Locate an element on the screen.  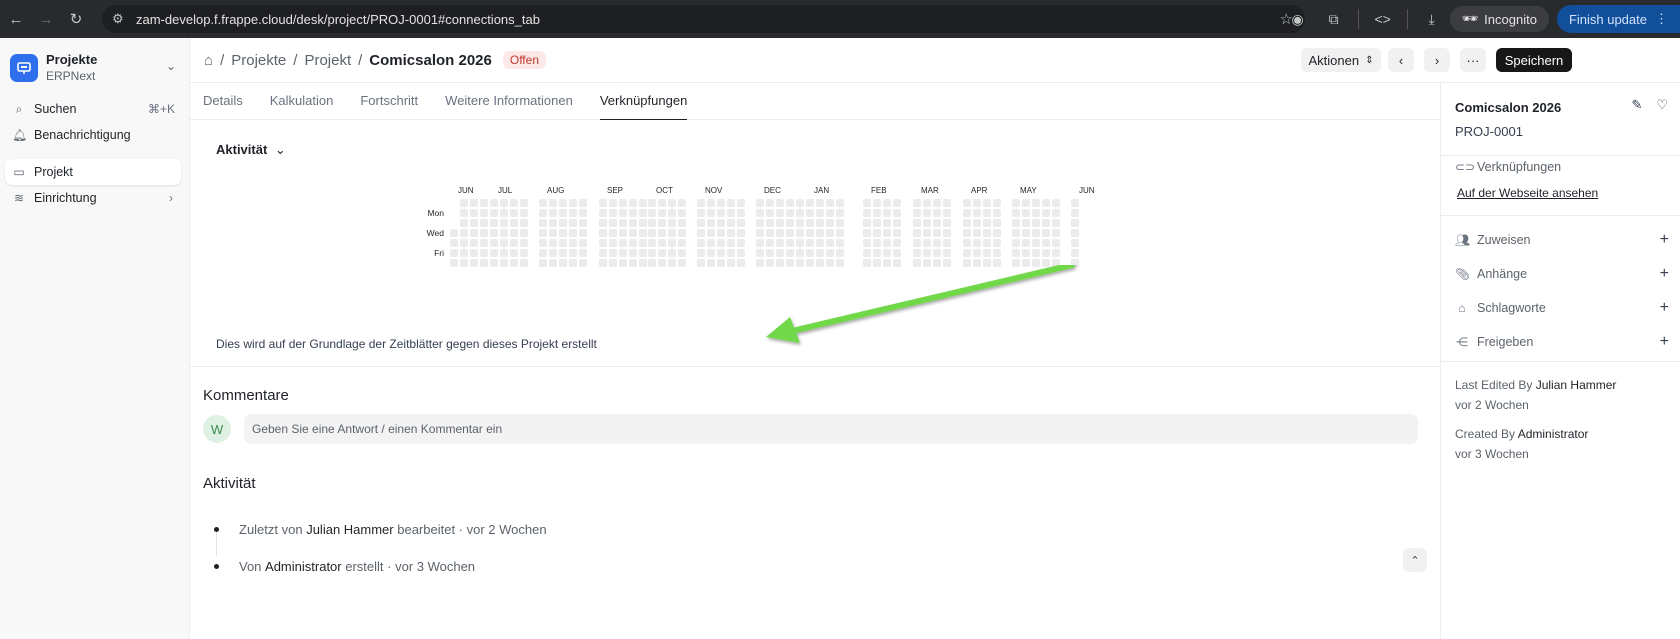
scroll-to-top-button: ⌃ is located at coordinates (1415, 560).